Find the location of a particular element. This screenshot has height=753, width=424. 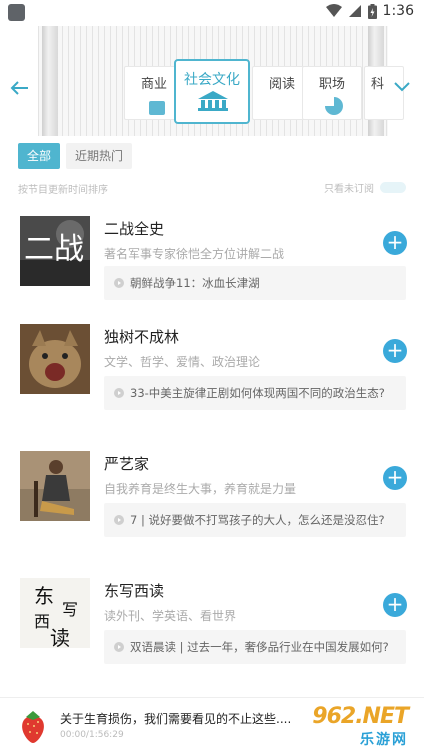

player-time: 00:00/1:56:29 is located at coordinates (92, 735).